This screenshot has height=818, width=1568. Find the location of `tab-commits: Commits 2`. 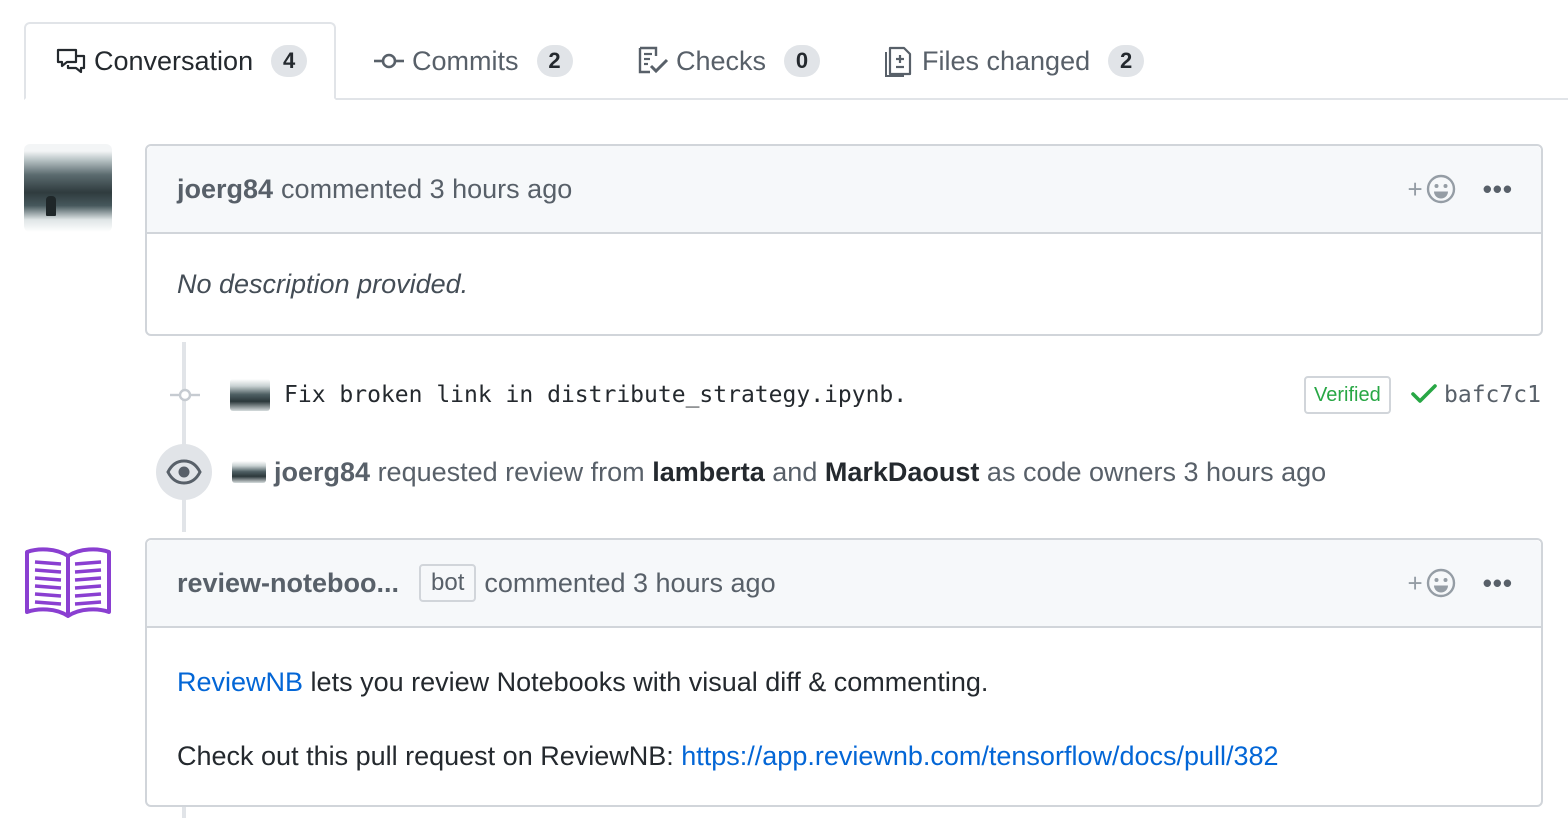

tab-commits: Commits 2 is located at coordinates (472, 61).